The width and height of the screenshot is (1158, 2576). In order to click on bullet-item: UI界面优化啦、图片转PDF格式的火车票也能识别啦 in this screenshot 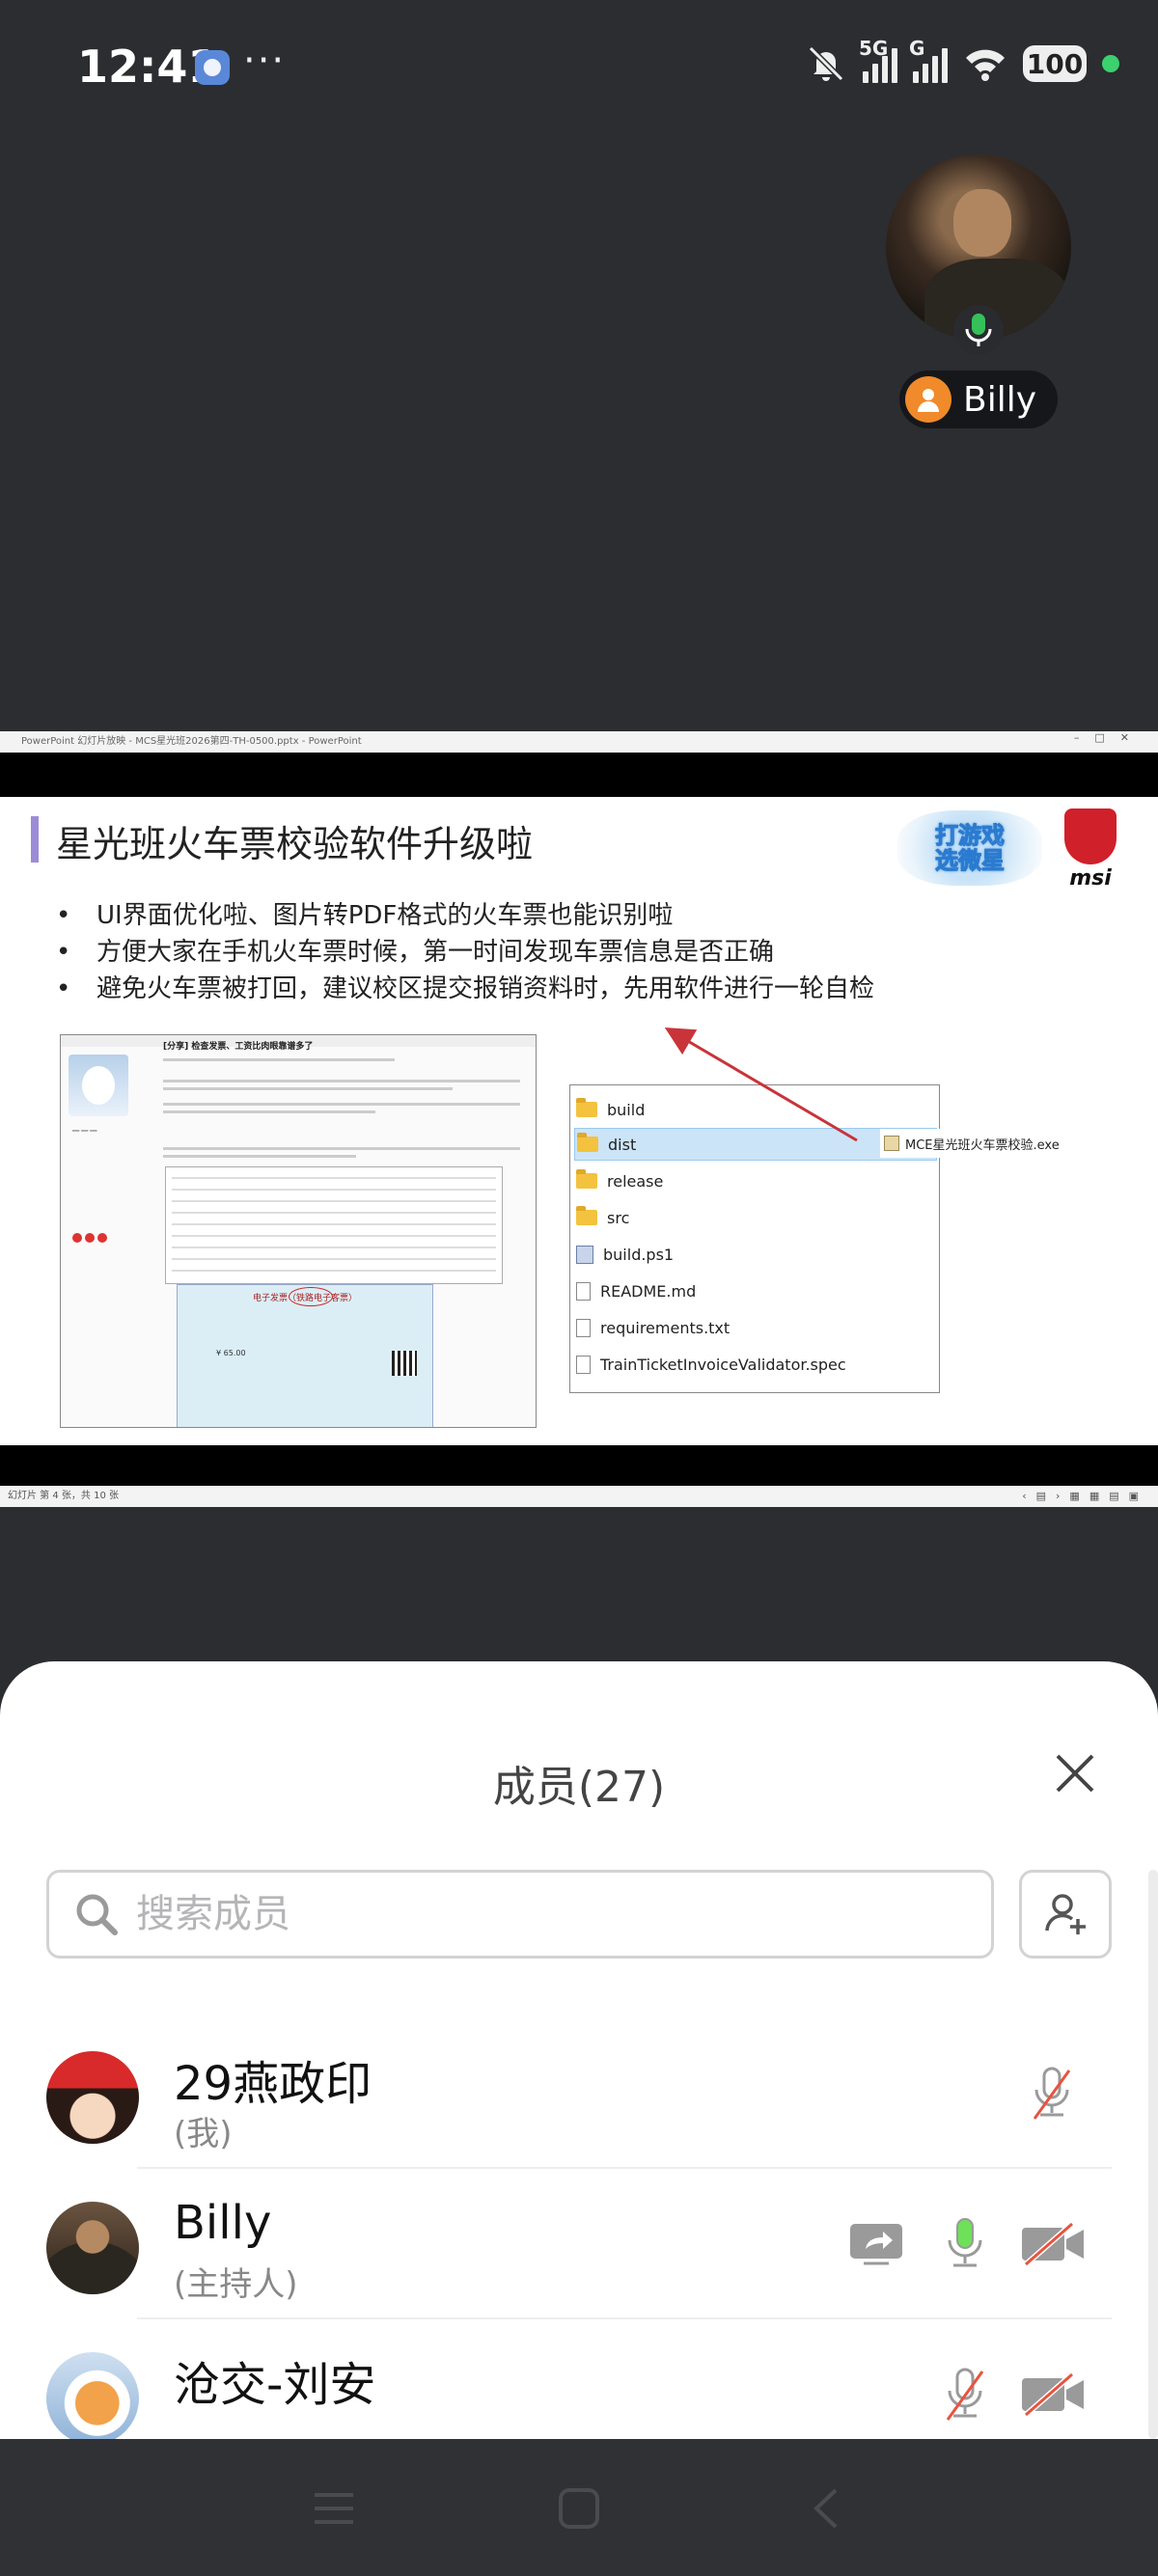, I will do `click(461, 916)`.